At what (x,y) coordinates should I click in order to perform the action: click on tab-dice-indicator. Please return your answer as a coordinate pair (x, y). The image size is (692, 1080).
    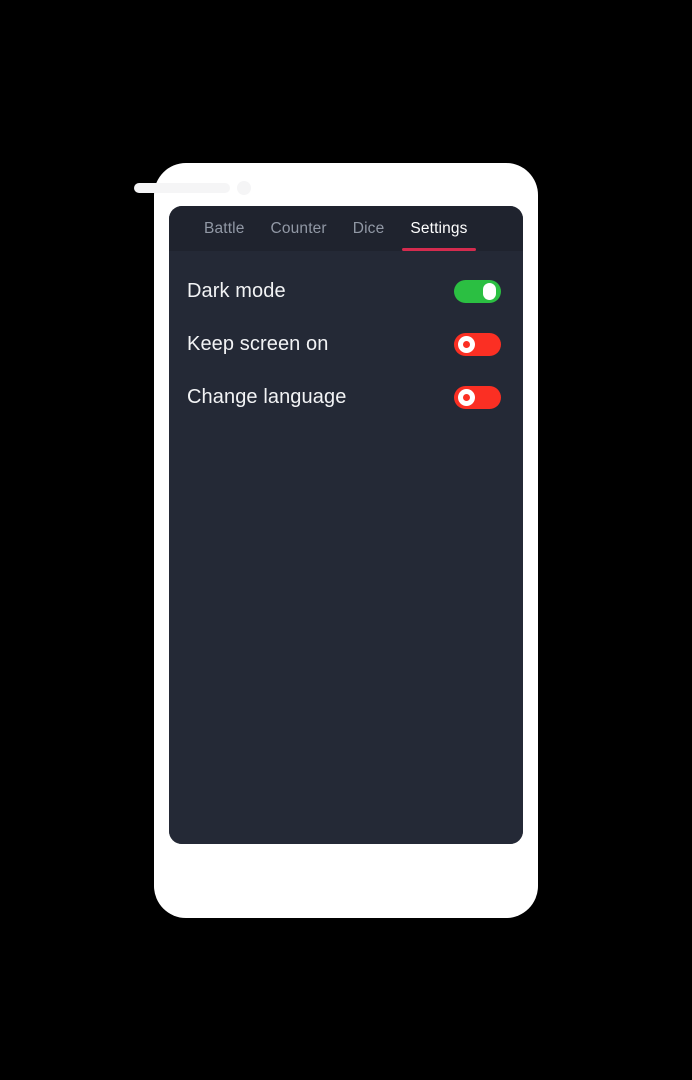
    Looking at the image, I should click on (369, 249).